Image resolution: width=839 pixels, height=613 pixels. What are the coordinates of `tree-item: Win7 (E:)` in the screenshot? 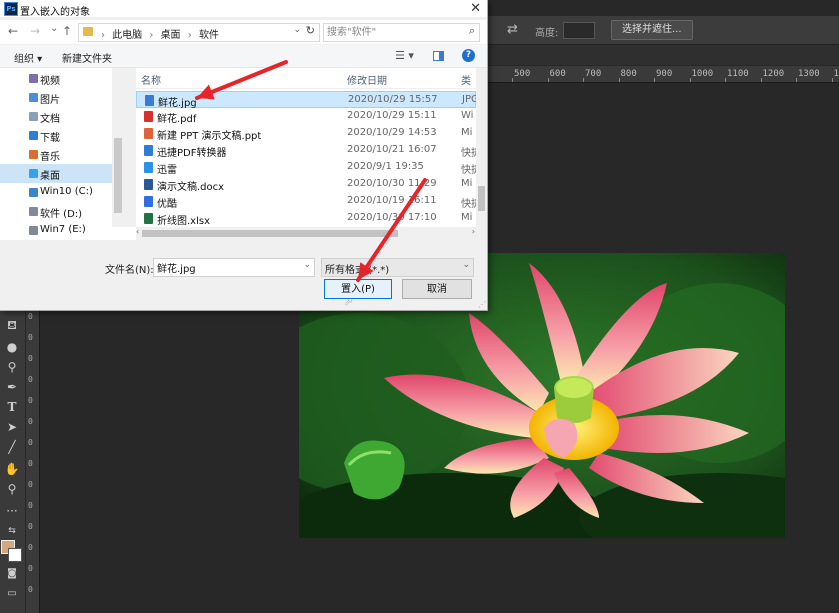 It's located at (56, 230).